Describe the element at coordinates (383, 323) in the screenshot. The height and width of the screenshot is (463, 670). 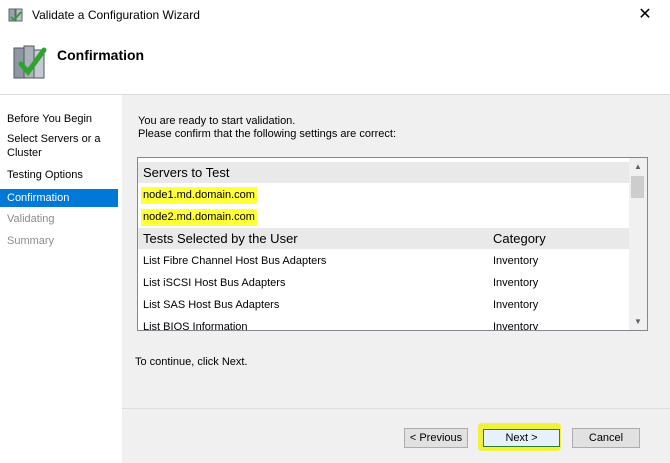
I see `list-item-test: List BIOS Information Inventory` at that location.